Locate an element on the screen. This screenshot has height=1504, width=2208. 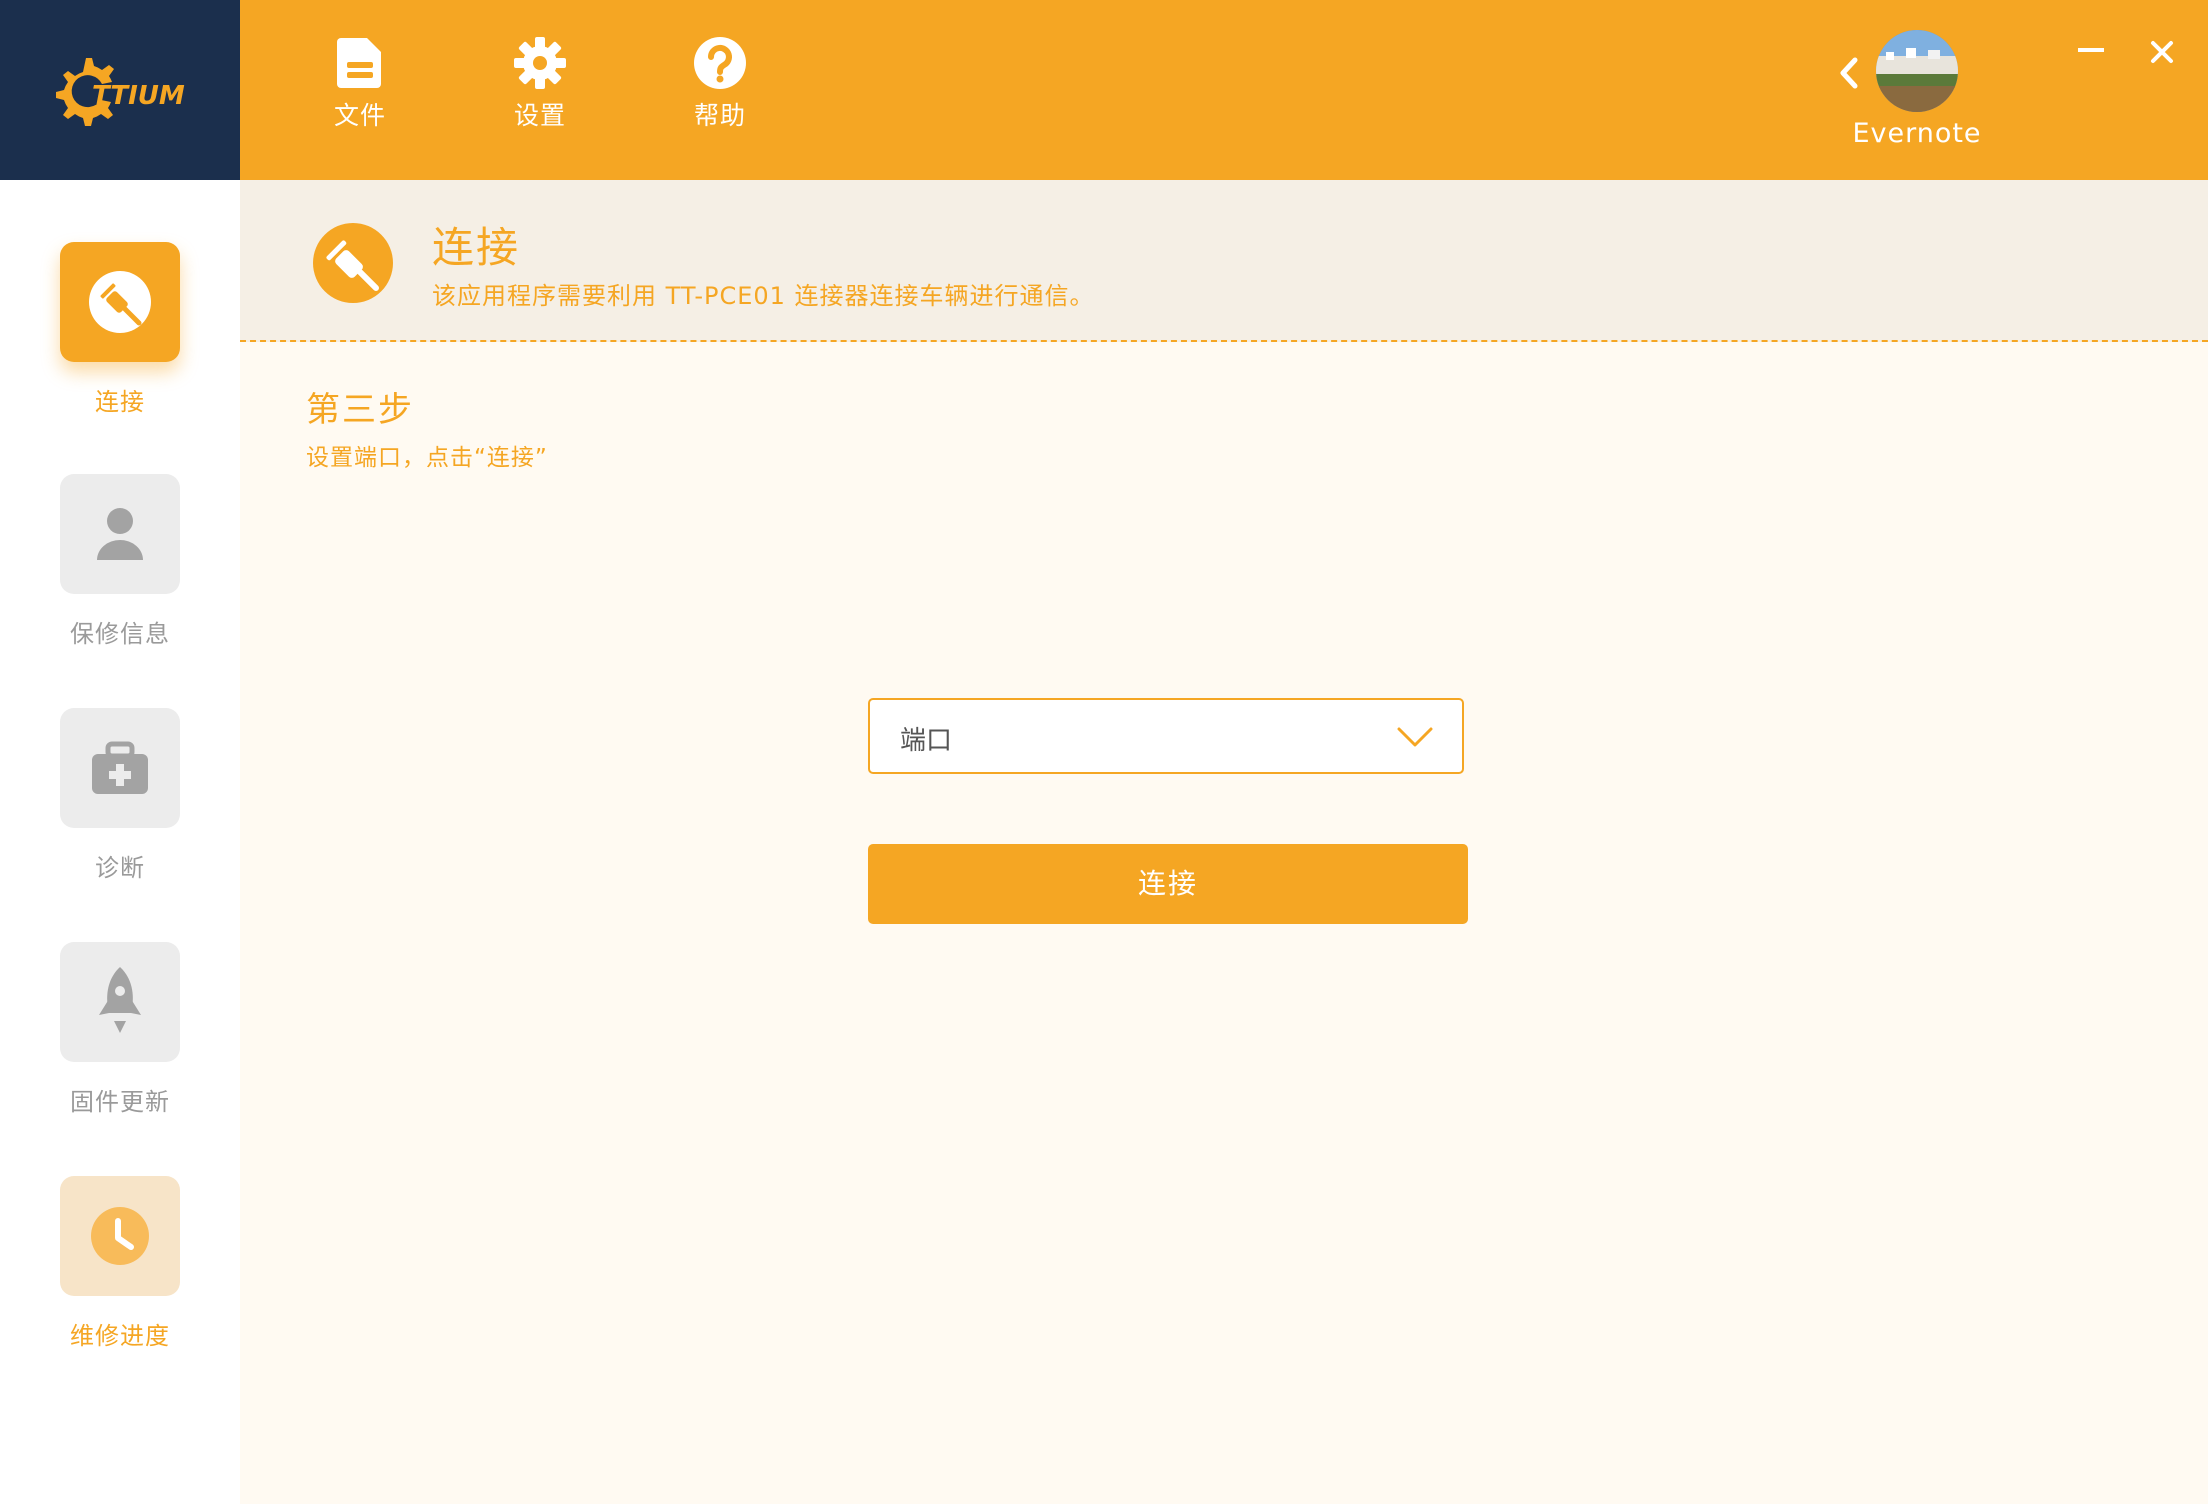
avatar-photo is located at coordinates (1917, 71).